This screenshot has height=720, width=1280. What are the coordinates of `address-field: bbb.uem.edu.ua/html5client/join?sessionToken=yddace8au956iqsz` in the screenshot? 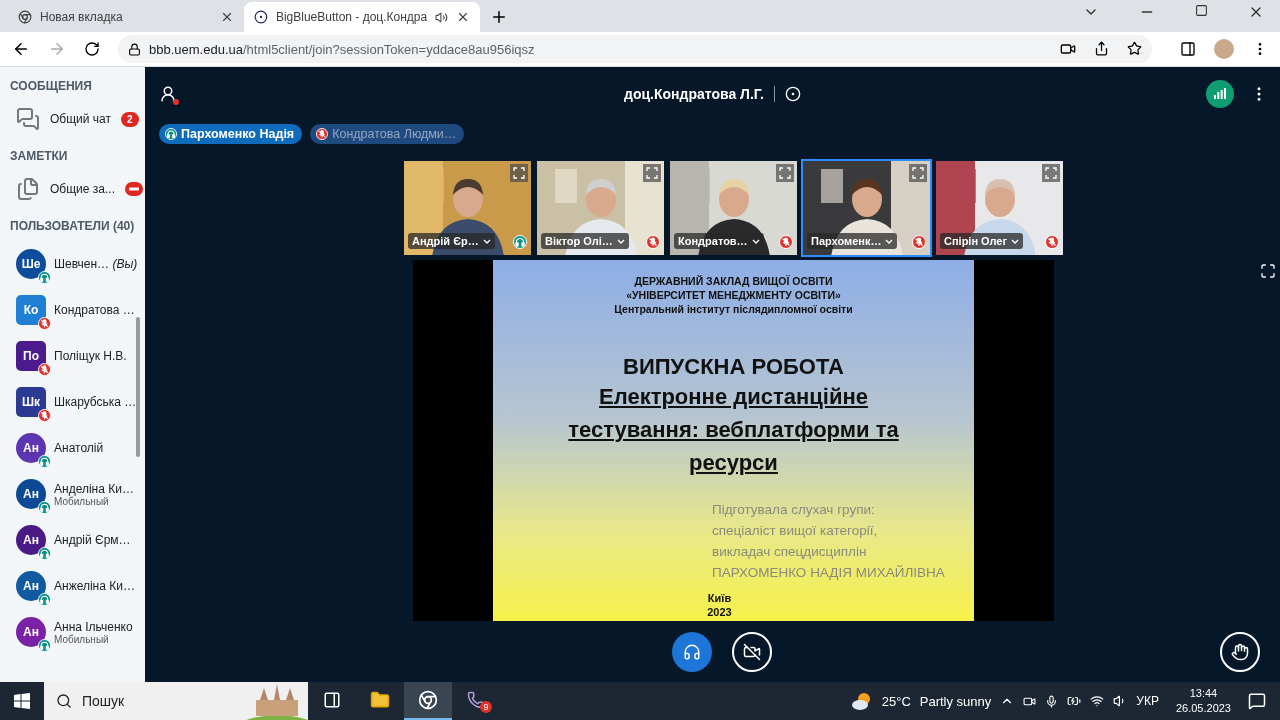 It's located at (635, 49).